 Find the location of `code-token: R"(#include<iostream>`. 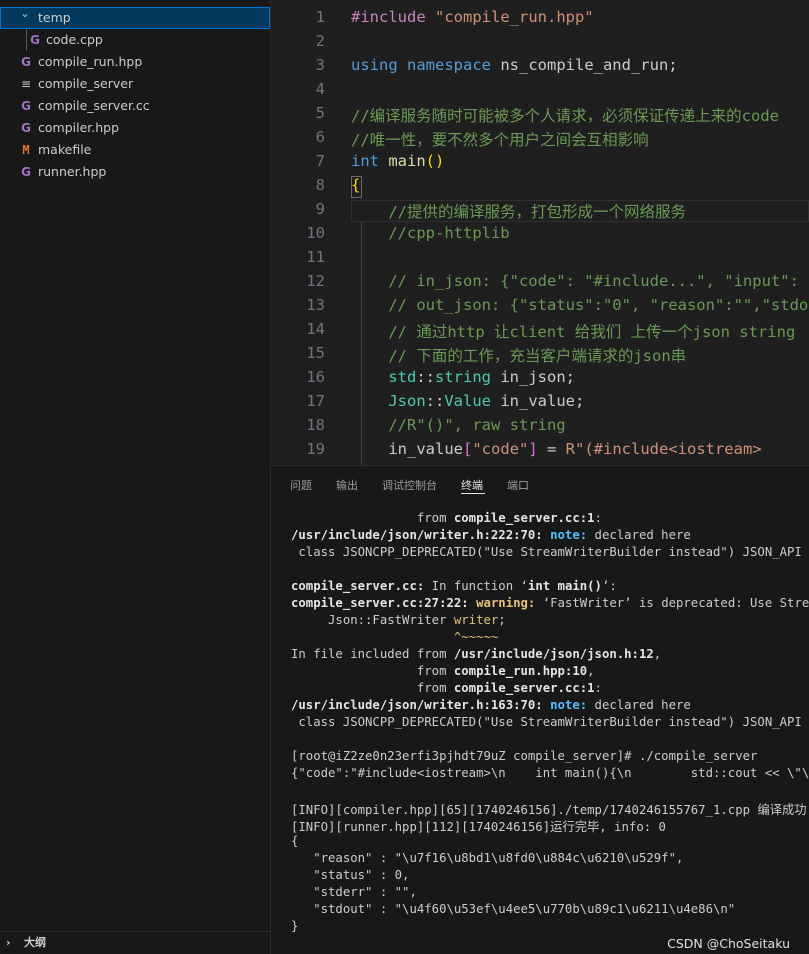

code-token: R"(#include<iostream> is located at coordinates (663, 449).